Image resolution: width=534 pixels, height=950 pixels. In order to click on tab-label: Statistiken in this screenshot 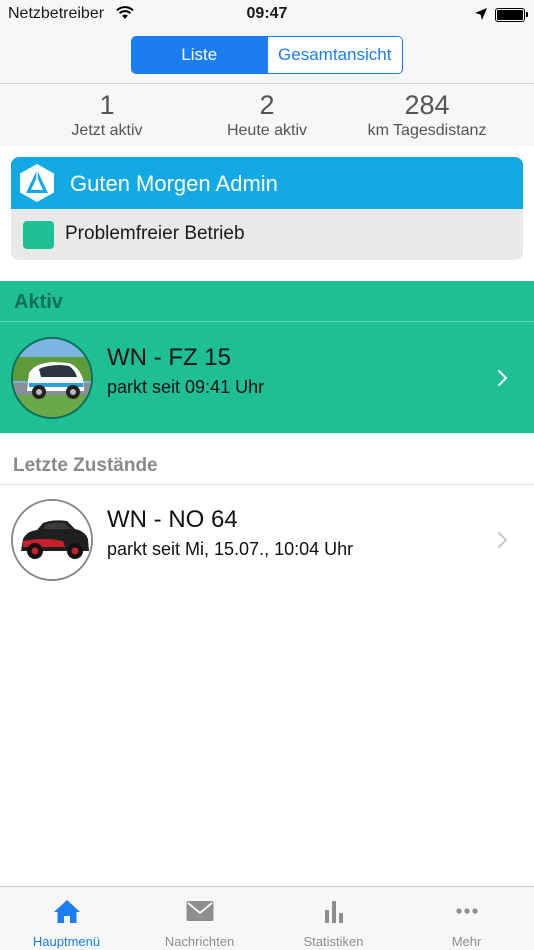, I will do `click(333, 941)`.